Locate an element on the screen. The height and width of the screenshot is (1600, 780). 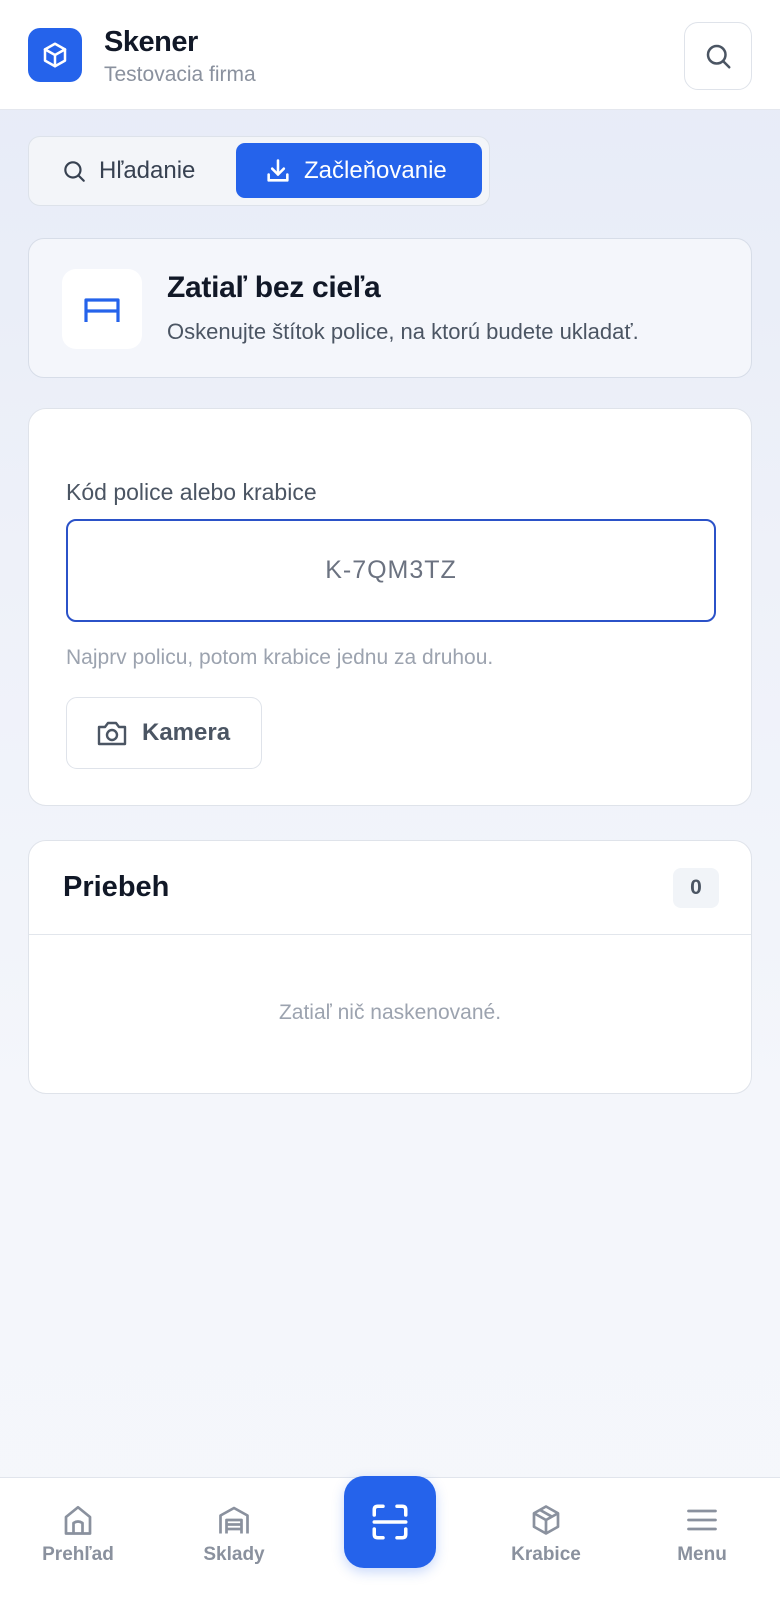
camera-button-label: Kamera is located at coordinates (186, 732).